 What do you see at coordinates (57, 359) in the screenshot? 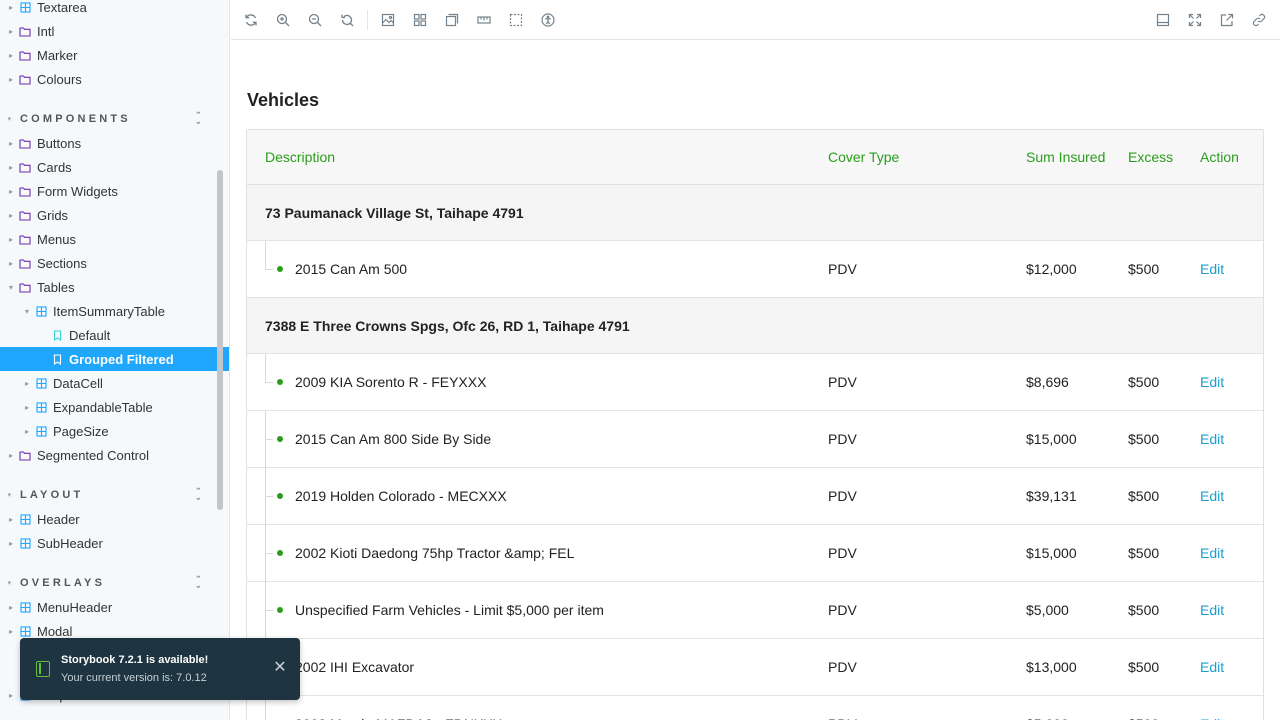
I see `bookmark-icon` at bounding box center [57, 359].